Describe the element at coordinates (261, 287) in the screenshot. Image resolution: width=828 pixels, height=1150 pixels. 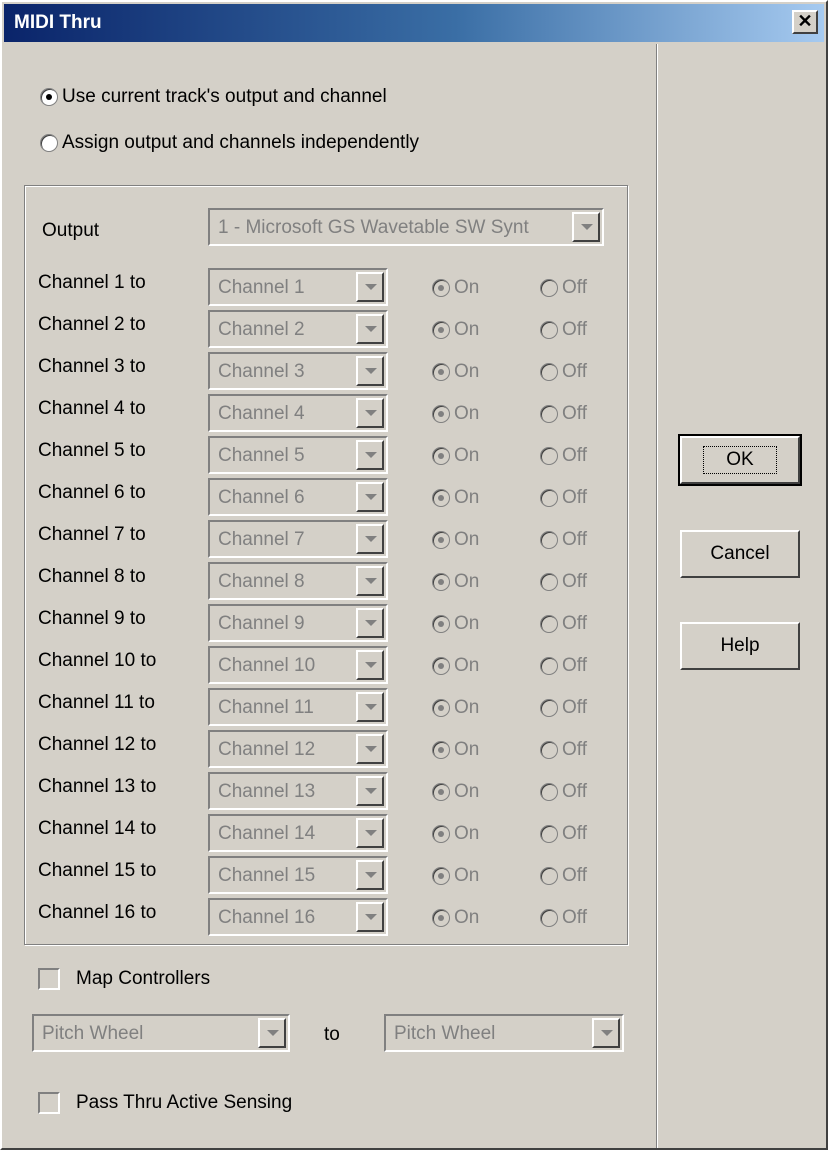
I see `channel-value: Channel 1` at that location.